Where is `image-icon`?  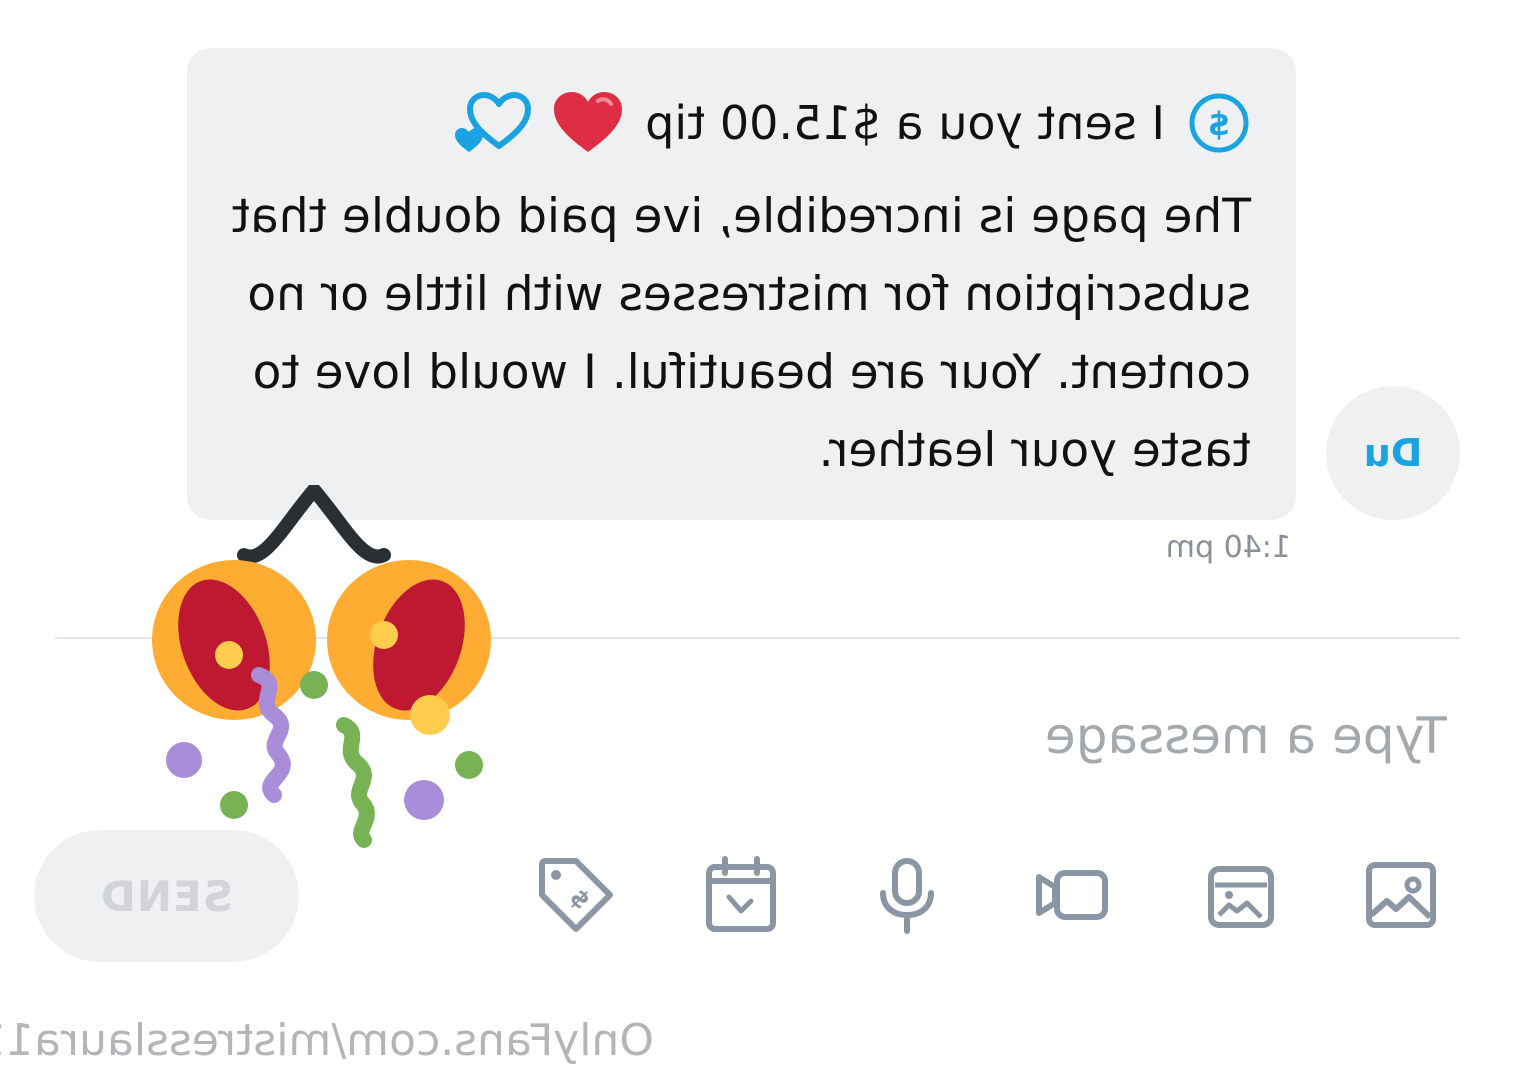 image-icon is located at coordinates (1401, 895).